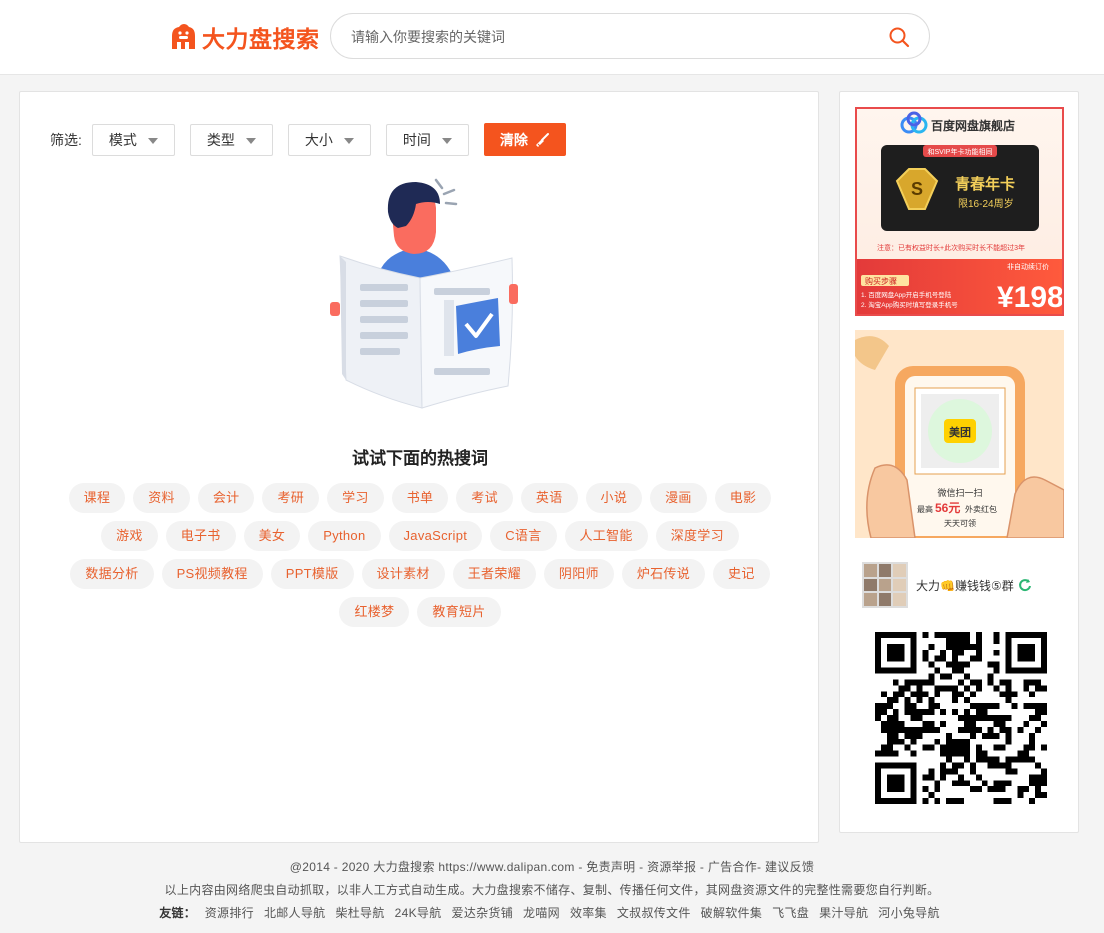 The image size is (1104, 933). What do you see at coordinates (914, 122) in the screenshot?
I see `cloud-logo-icon` at bounding box center [914, 122].